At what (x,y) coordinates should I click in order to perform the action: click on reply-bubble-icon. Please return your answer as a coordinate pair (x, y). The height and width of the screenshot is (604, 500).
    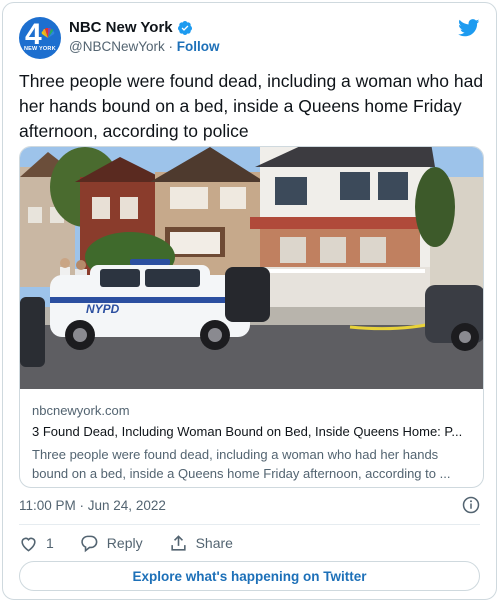
    Looking at the image, I should click on (89, 543).